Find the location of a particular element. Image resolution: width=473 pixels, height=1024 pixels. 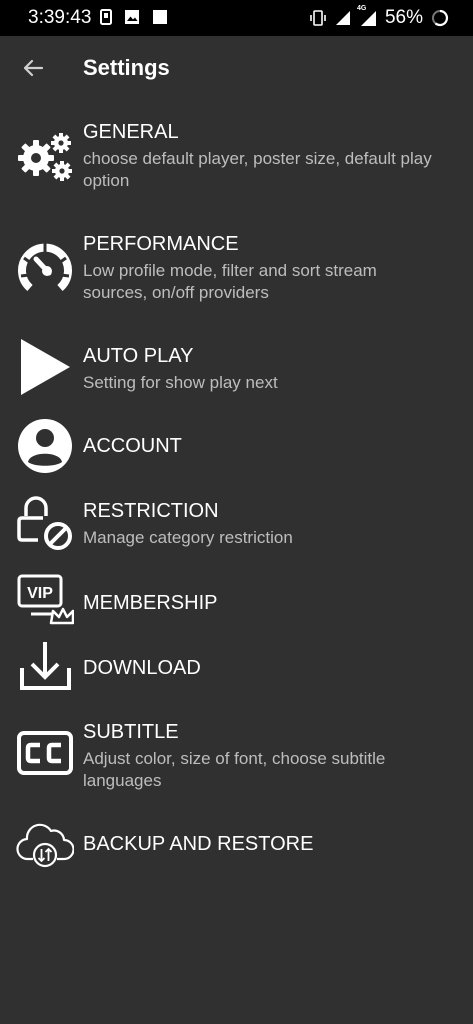

settings-item-title: AUTO PLAY is located at coordinates (138, 356).